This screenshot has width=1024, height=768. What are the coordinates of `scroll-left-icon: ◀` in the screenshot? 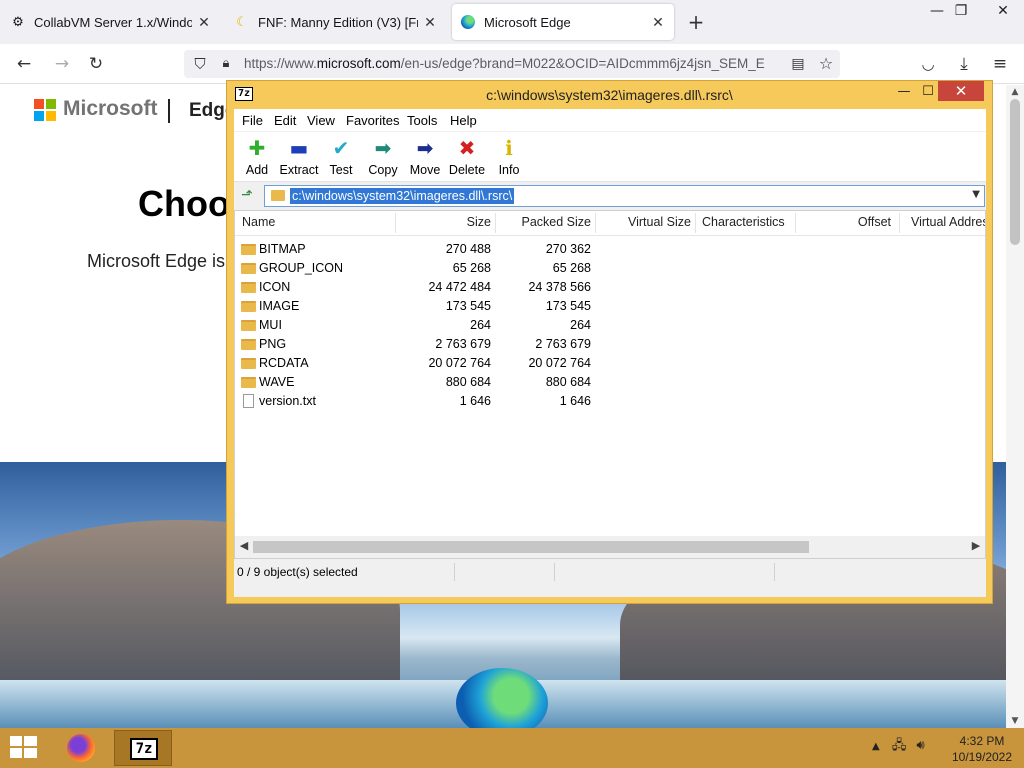 It's located at (244, 545).